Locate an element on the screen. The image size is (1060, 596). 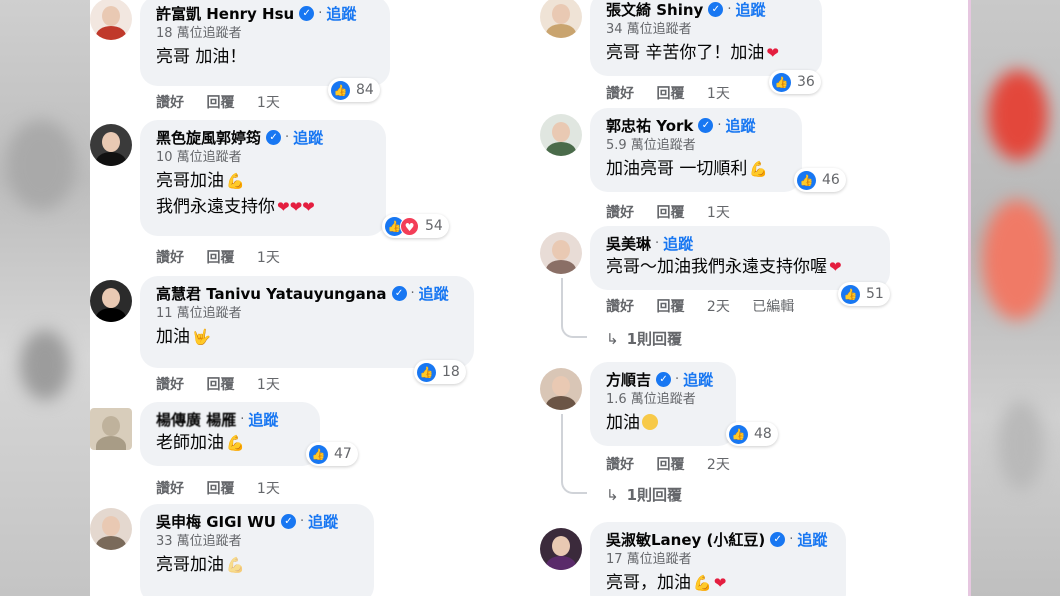
right-blurred-background is located at coordinates (1014, 298).